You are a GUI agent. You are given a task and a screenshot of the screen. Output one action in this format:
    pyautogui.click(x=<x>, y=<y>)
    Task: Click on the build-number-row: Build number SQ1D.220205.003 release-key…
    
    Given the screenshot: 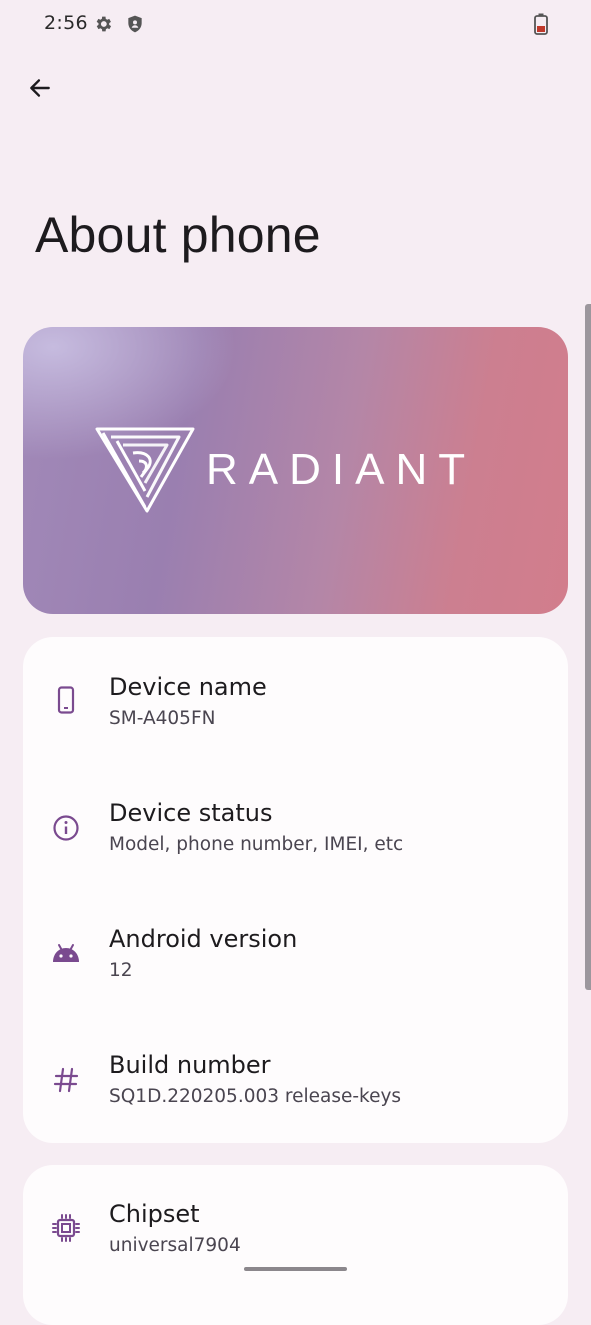 What is the action you would take?
    pyautogui.click(x=295, y=1078)
    